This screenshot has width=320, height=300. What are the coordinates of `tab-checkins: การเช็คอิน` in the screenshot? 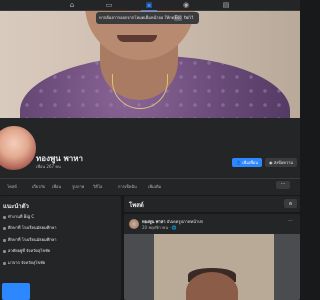 It's located at (127, 186).